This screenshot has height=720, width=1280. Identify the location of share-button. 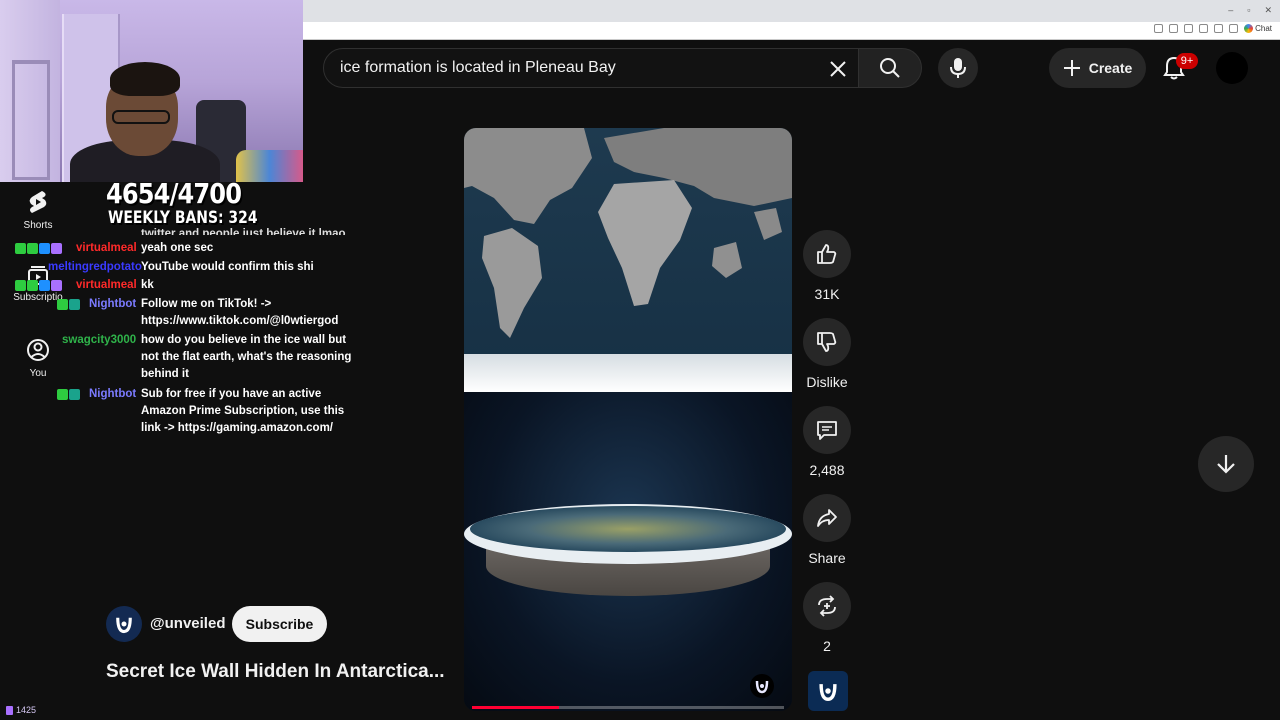
(827, 518).